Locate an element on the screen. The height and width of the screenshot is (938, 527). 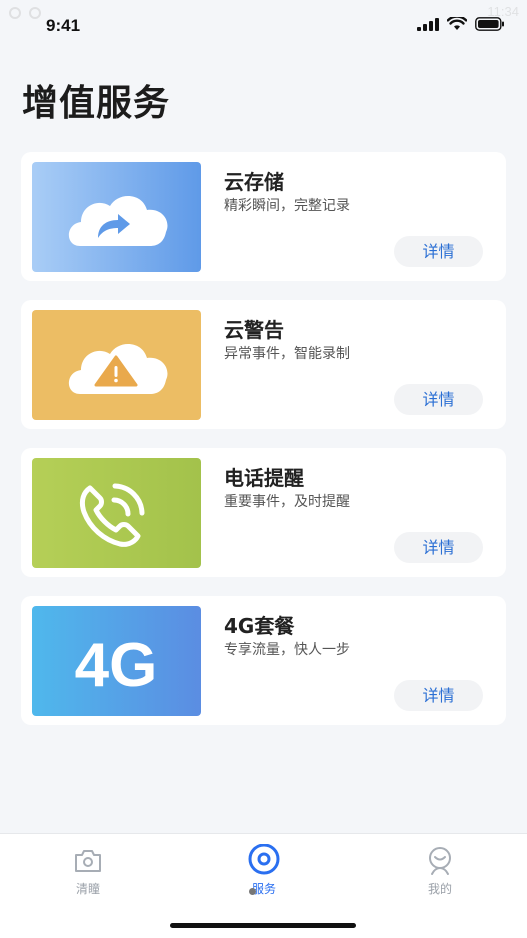
signal-icon is located at coordinates (428, 24).